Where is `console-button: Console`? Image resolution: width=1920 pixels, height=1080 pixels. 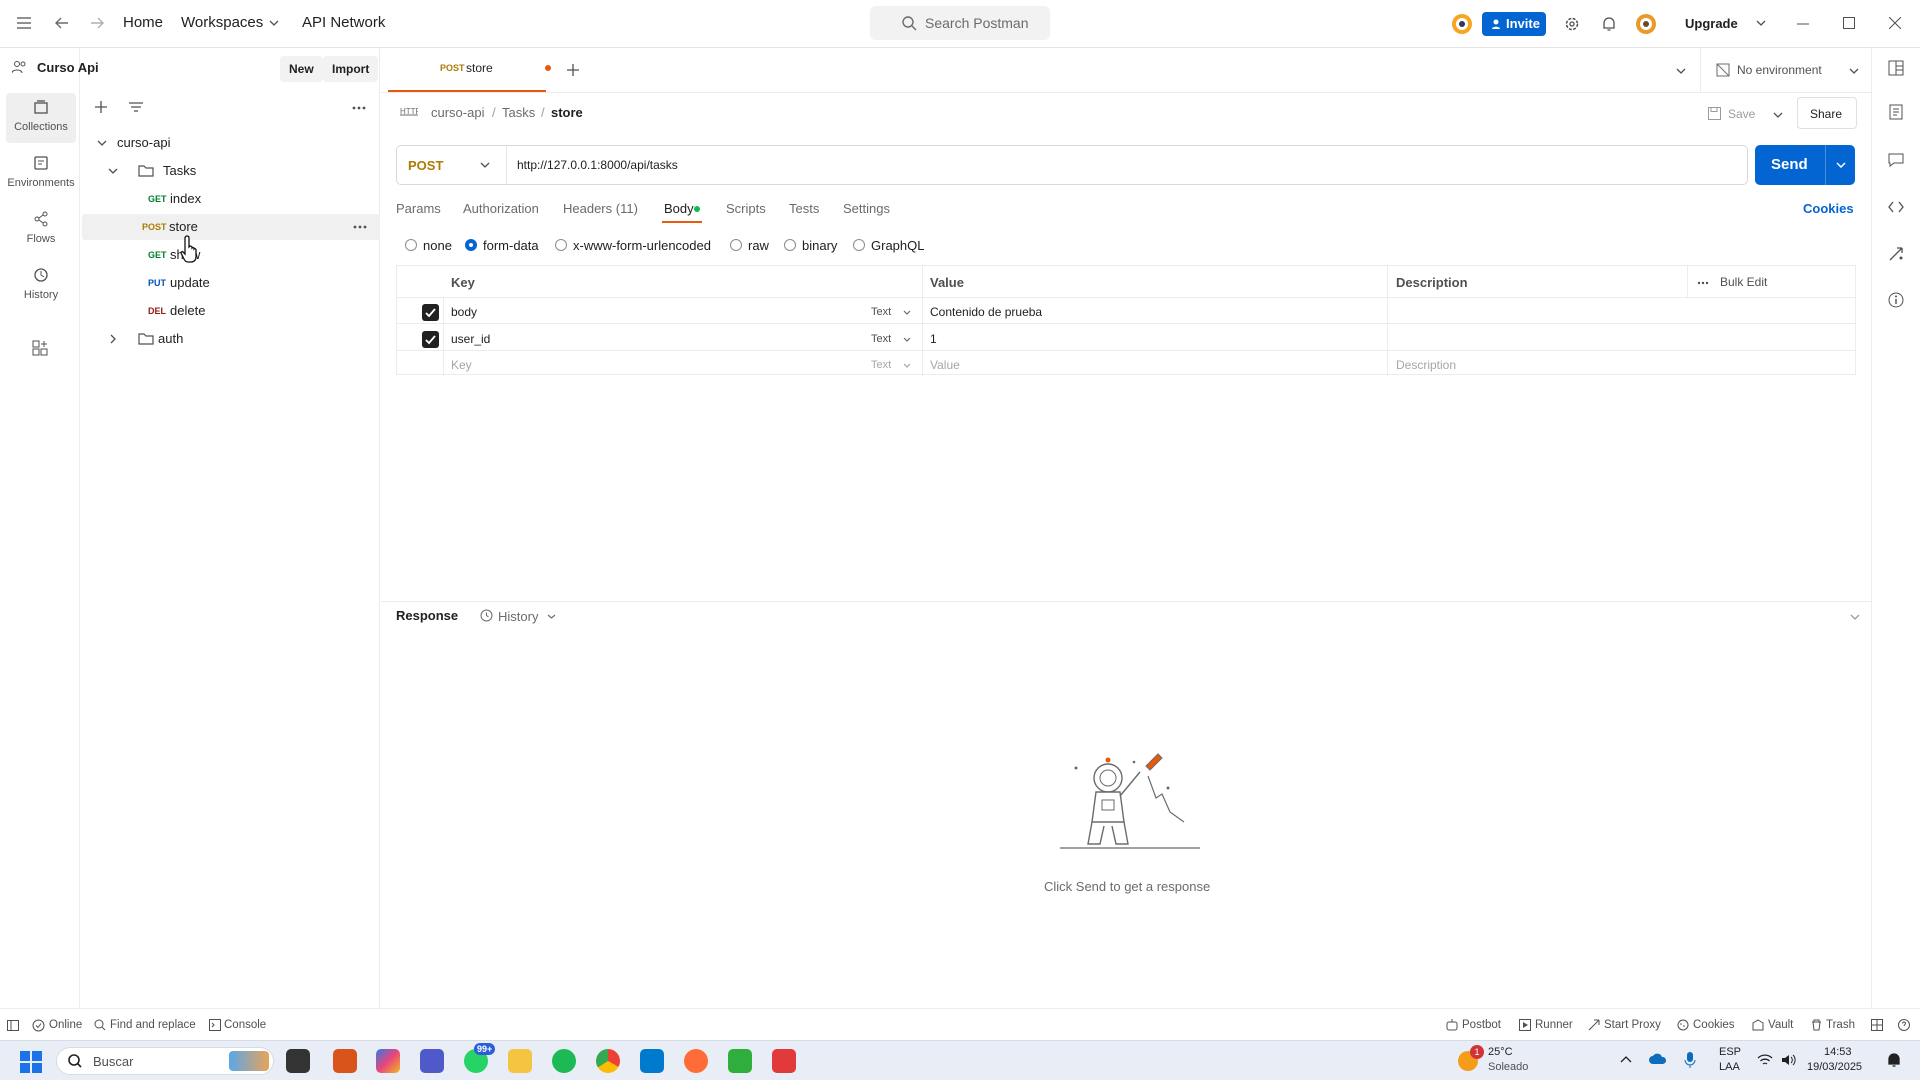 console-button: Console is located at coordinates (245, 1025).